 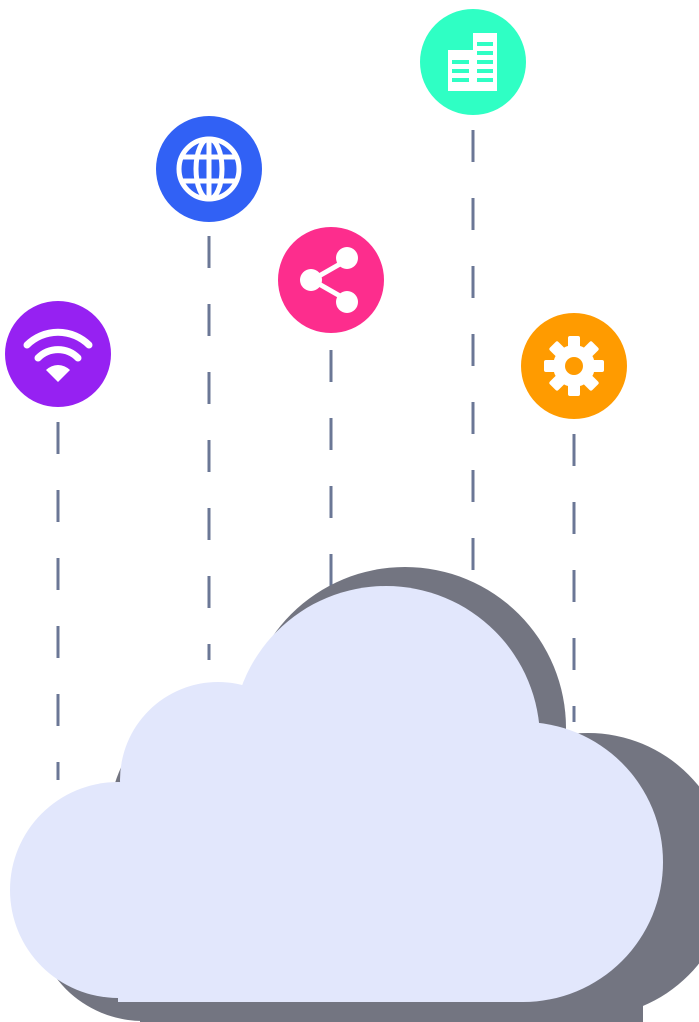 I want to click on gear-icon-badge, so click(x=574, y=366).